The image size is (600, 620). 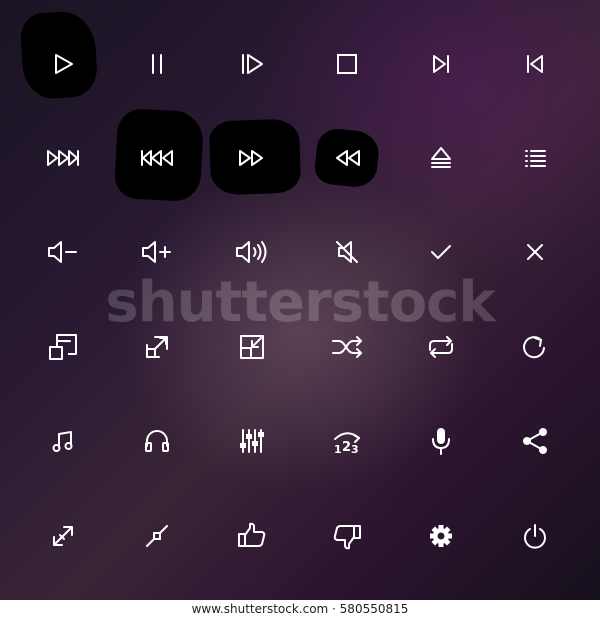 I want to click on shrink-arrows-icon, so click(x=157, y=536).